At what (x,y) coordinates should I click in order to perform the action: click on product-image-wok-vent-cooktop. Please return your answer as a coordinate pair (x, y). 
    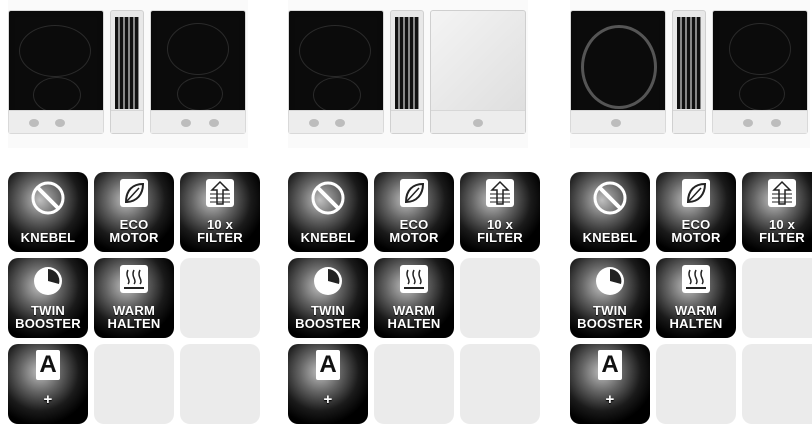
    Looking at the image, I should click on (690, 74).